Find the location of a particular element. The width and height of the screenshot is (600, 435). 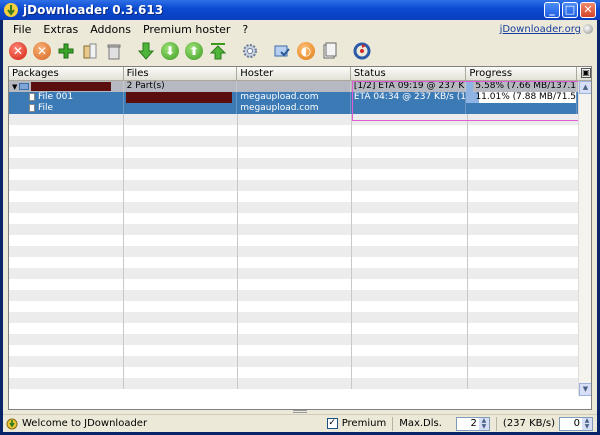

column-header-status: Status is located at coordinates (409, 73).